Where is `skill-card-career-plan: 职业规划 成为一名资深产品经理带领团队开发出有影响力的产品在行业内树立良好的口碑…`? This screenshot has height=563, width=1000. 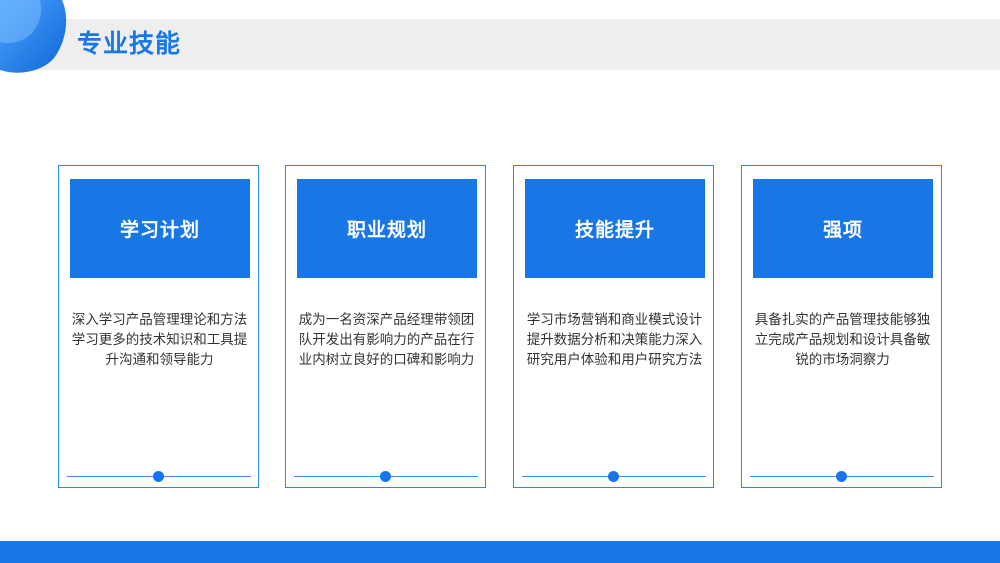
skill-card-career-plan: 职业规划 成为一名资深产品经理带领团队开发出有影响力的产品在行业内树立良好的口碑… is located at coordinates (385, 326).